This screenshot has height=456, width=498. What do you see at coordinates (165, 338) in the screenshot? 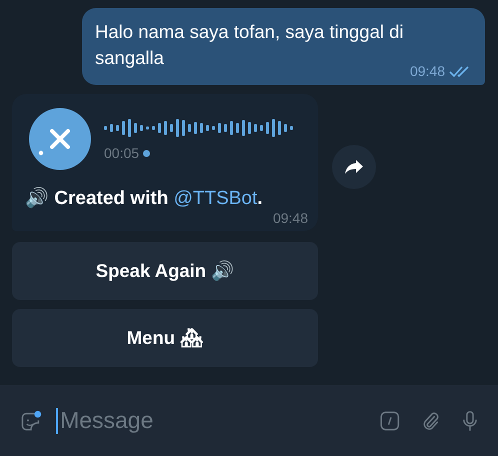
I see `bot-keyboard-button: Menu 🏘` at bounding box center [165, 338].